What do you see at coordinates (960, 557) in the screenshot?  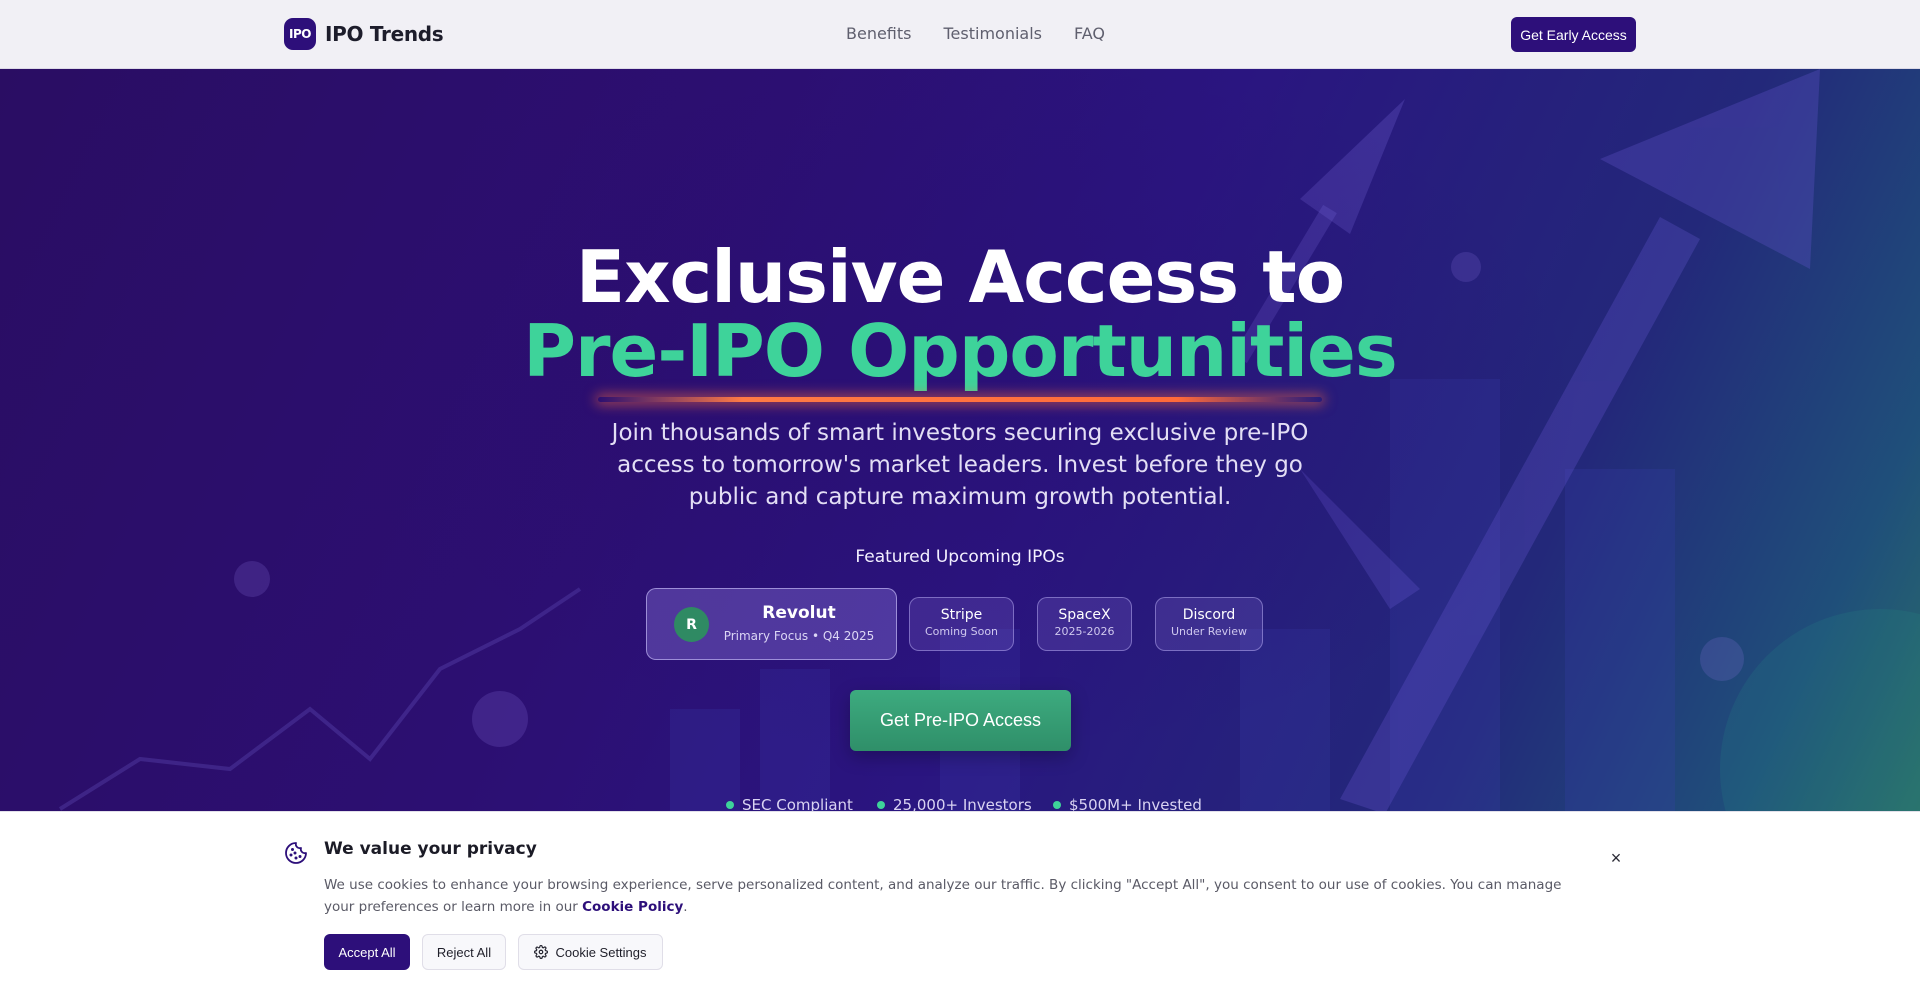 I see `featured-ipos-label: Featured Upcoming IPOs` at bounding box center [960, 557].